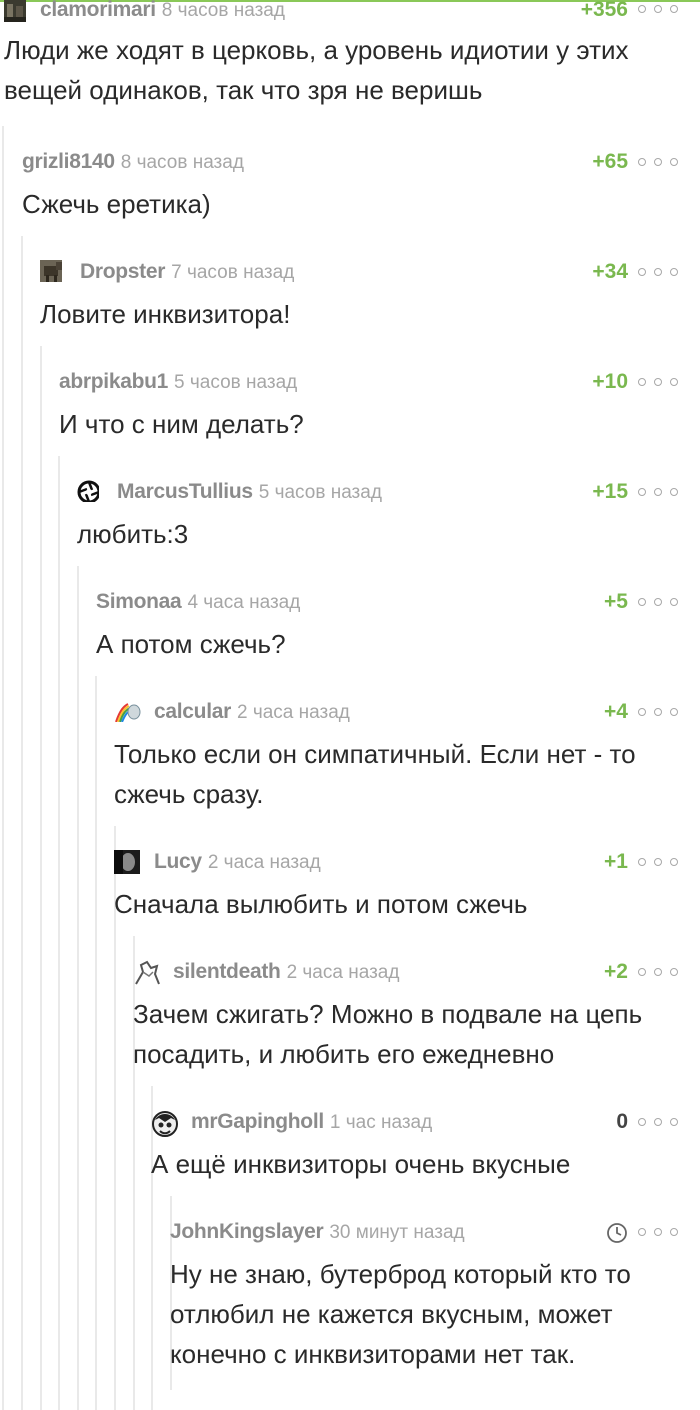  Describe the element at coordinates (610, 271) in the screenshot. I see `comment-rating: +34` at that location.